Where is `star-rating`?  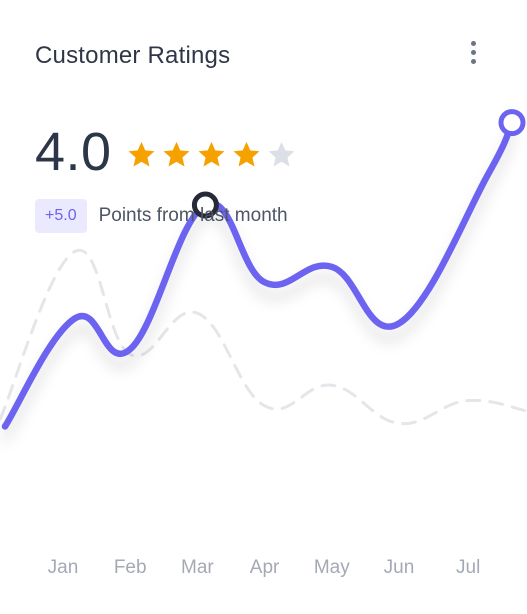 star-rating is located at coordinates (211, 154).